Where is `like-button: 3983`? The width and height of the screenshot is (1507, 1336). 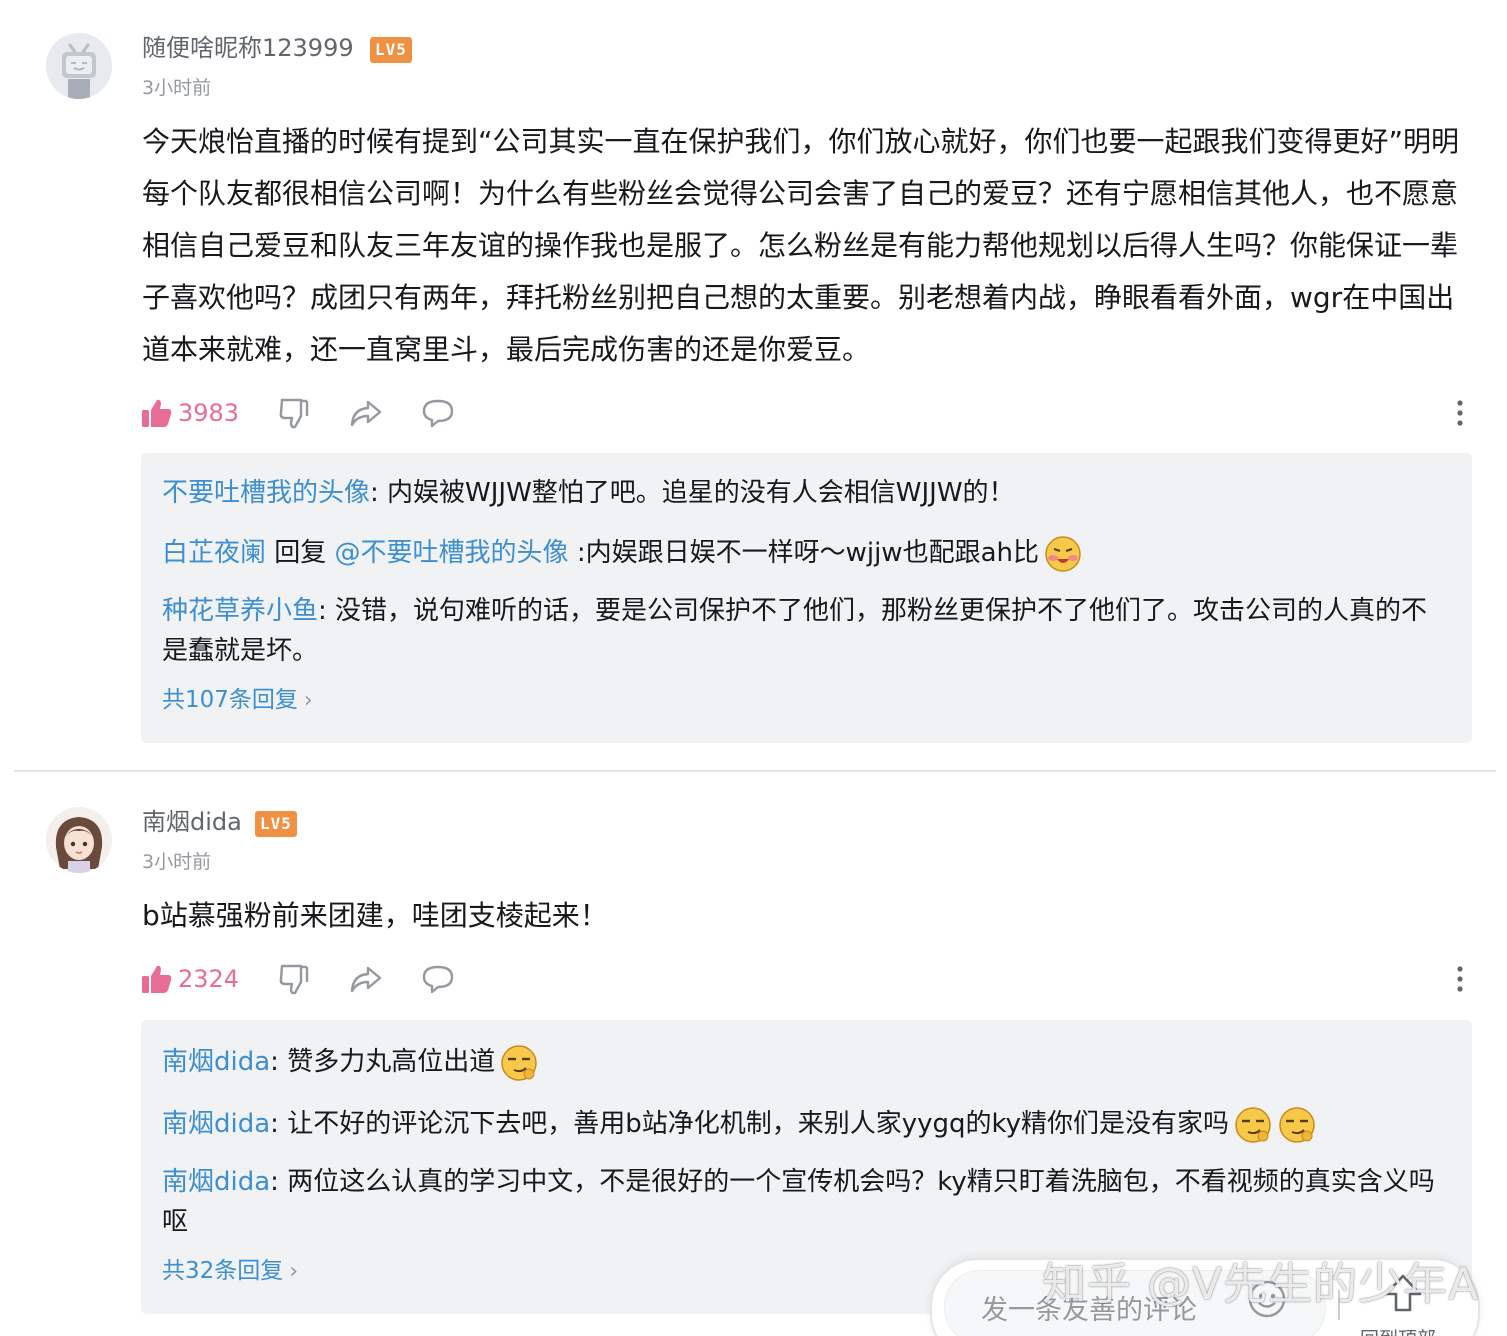 like-button: 3983 is located at coordinates (189, 413).